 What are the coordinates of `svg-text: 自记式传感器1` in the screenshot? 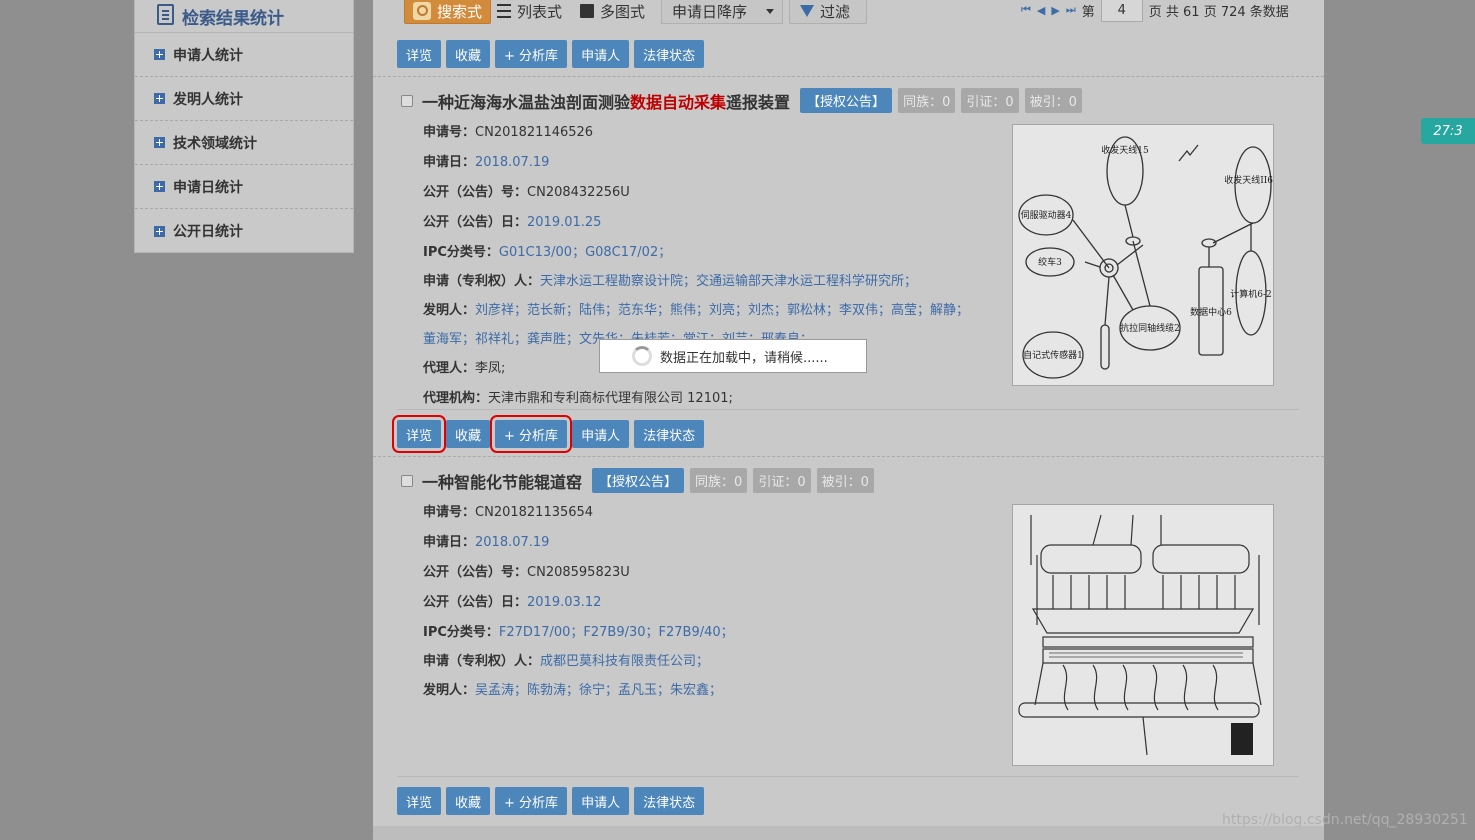 It's located at (1053, 355).